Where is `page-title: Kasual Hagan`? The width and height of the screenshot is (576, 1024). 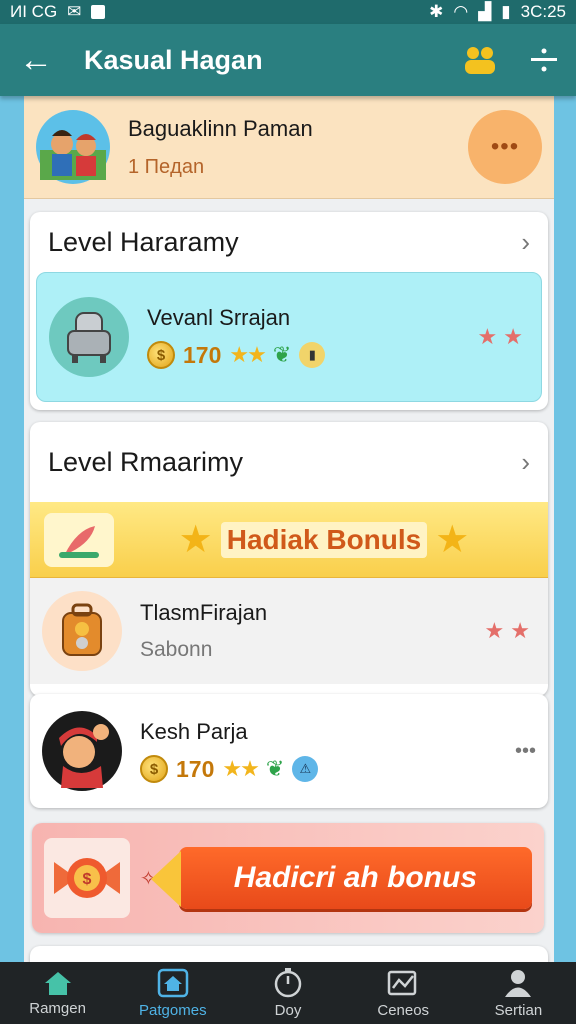 page-title: Kasual Hagan is located at coordinates (173, 59).